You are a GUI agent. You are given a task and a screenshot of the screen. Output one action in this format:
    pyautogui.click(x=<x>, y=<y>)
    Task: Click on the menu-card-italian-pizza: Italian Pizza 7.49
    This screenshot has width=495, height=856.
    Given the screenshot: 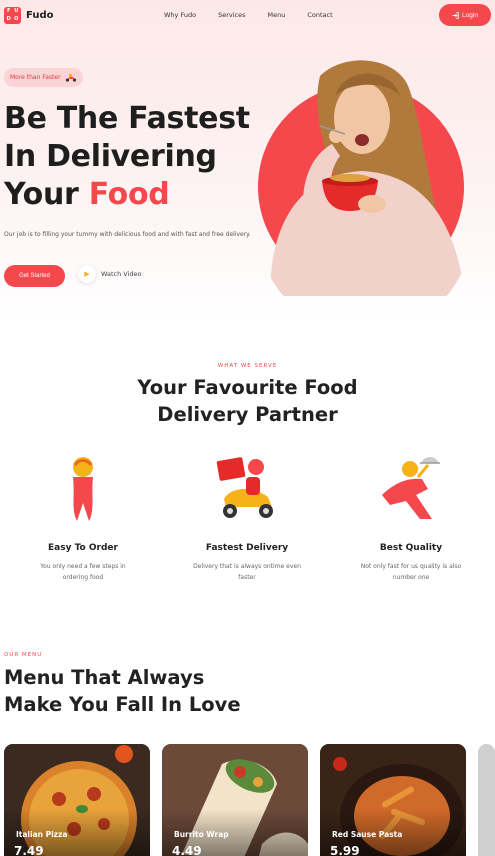 What is the action you would take?
    pyautogui.click(x=77, y=800)
    